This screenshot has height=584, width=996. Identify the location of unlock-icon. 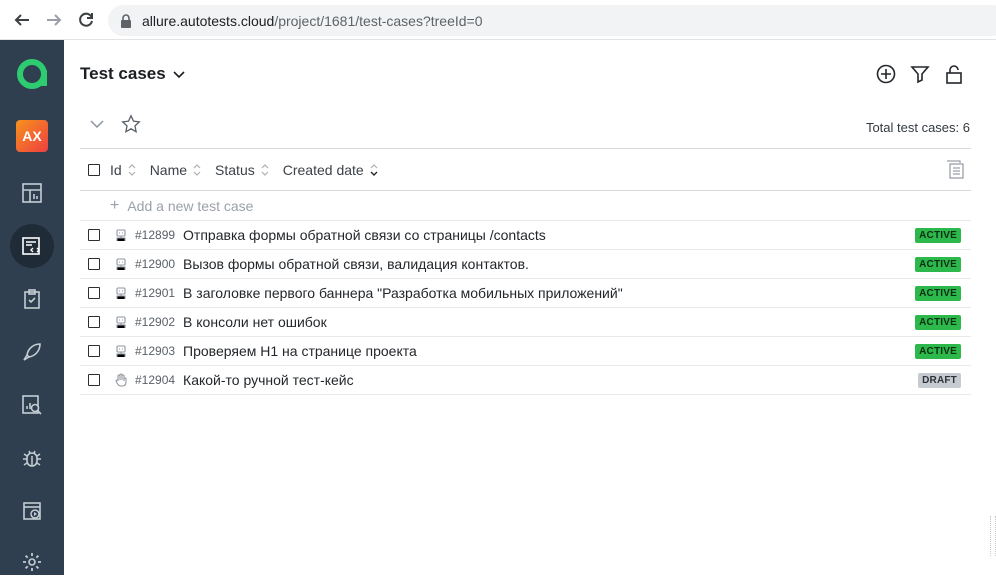
(954, 74).